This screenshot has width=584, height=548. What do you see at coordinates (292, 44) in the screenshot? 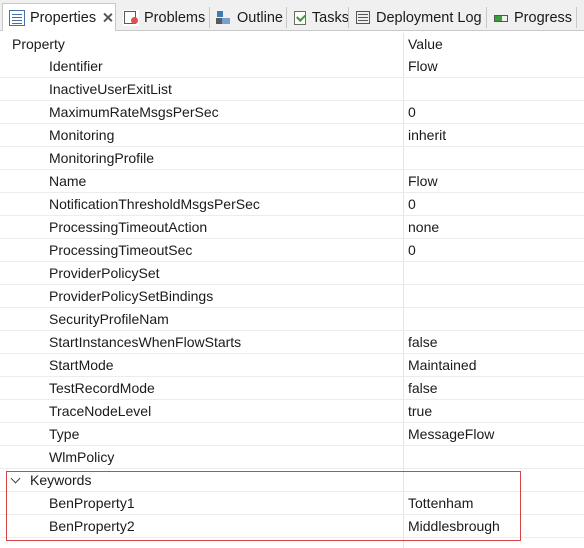
I see `table-header: Property Value` at bounding box center [292, 44].